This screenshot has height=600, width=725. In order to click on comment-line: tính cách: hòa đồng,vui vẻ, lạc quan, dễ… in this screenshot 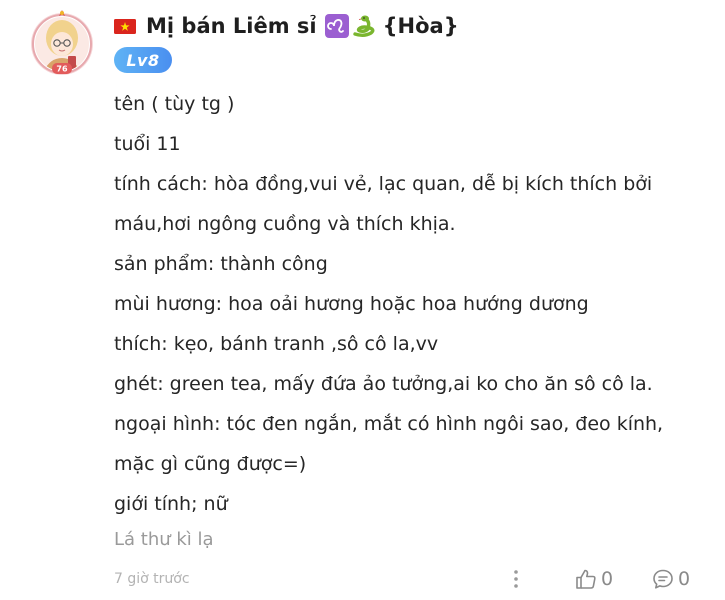, I will do `click(383, 184)`.